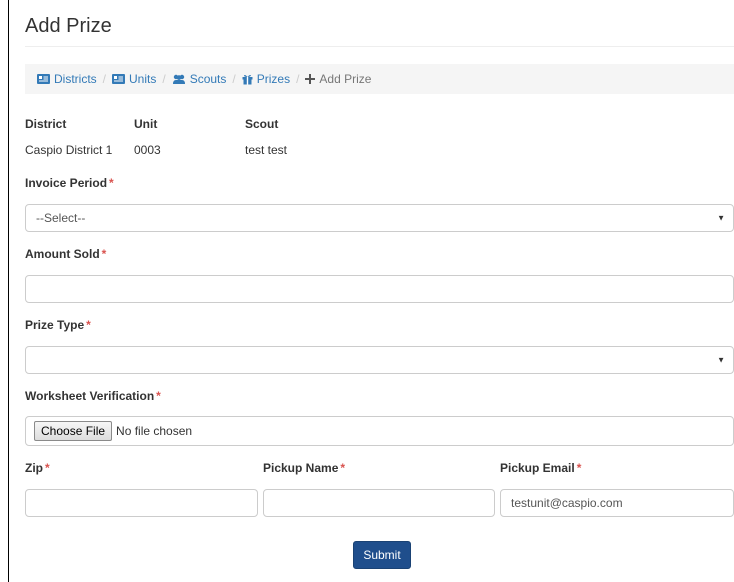 The image size is (734, 582). I want to click on amount-sold-input, so click(379, 289).